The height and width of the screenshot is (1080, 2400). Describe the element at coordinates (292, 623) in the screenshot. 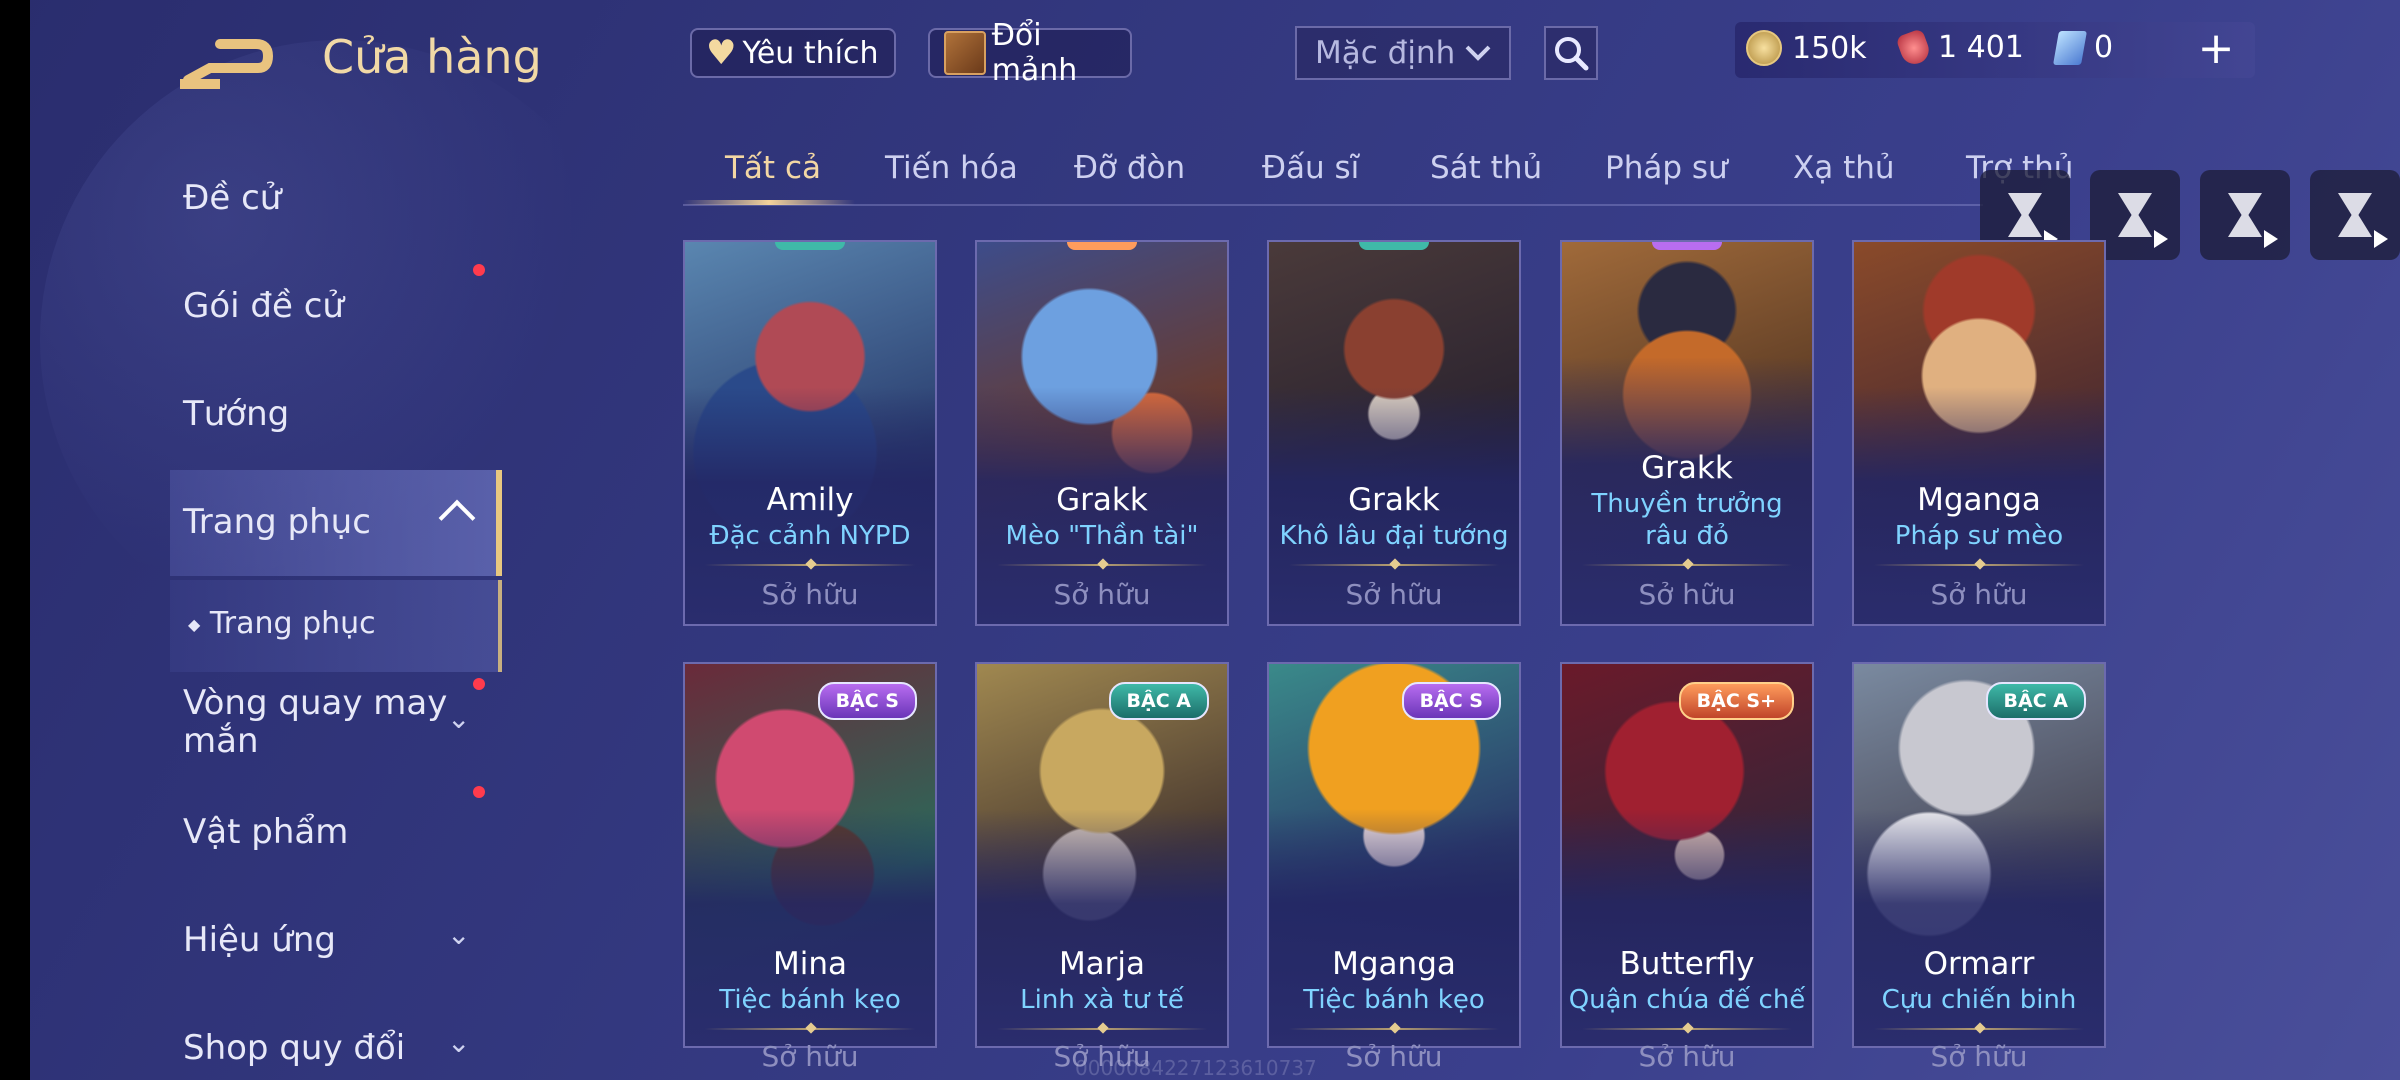

I see `sidebar-subitem-label: Trang phục` at that location.